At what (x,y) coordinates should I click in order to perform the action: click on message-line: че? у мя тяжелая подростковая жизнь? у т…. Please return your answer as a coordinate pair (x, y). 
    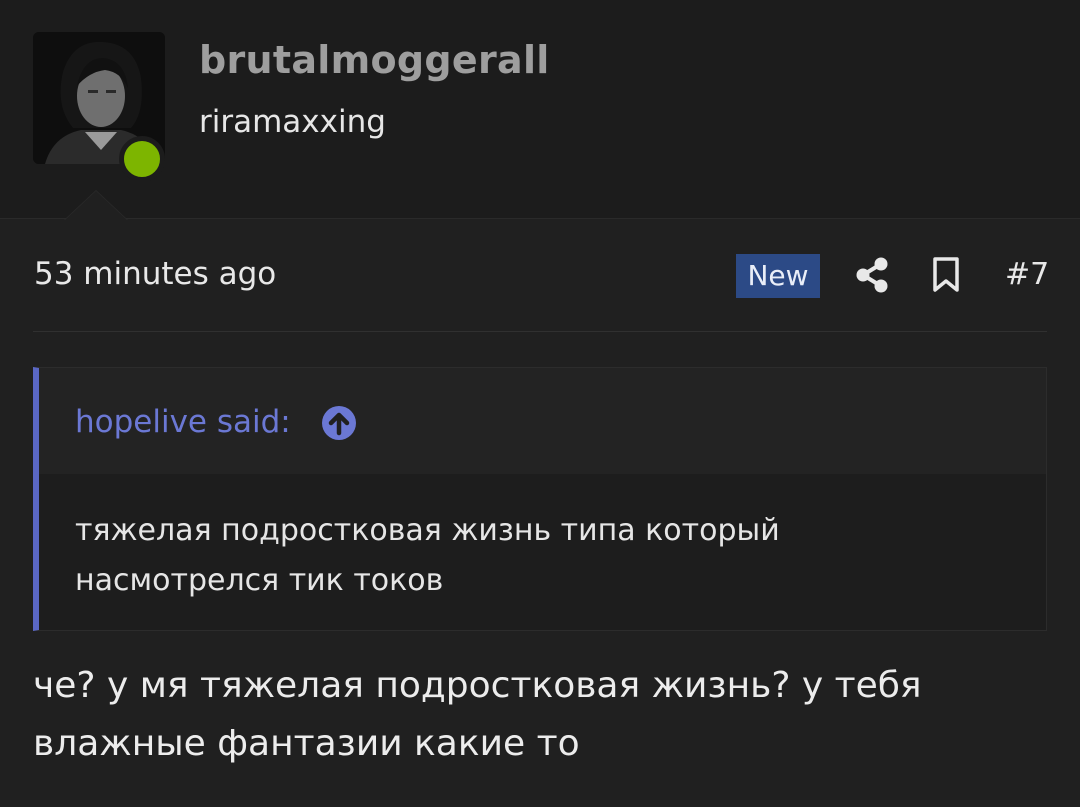
    Looking at the image, I should click on (477, 685).